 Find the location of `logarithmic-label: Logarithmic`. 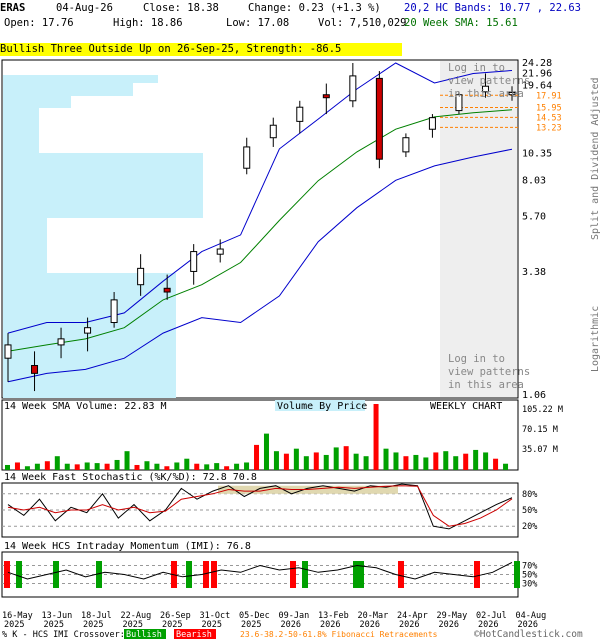

logarithmic-label: Logarithmic is located at coordinates (595, 339).